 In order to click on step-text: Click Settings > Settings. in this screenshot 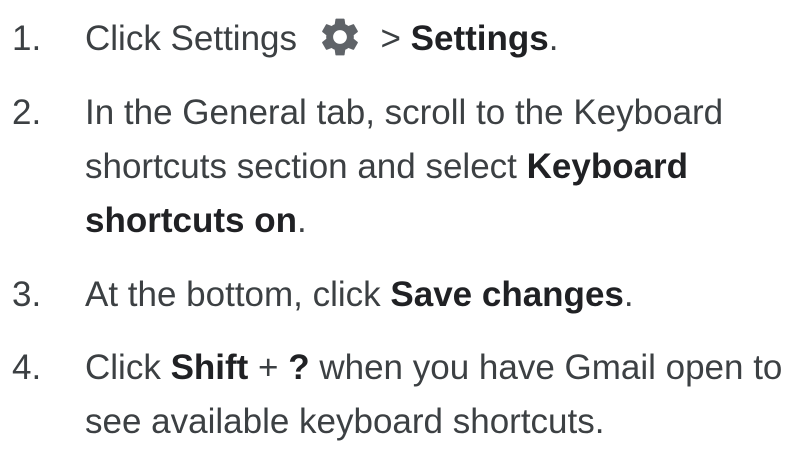, I will do `click(442, 39)`.